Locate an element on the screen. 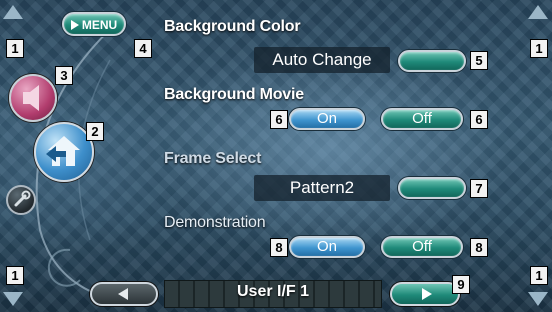 The height and width of the screenshot is (312, 552). demonstration-label: Demonstration is located at coordinates (215, 222).